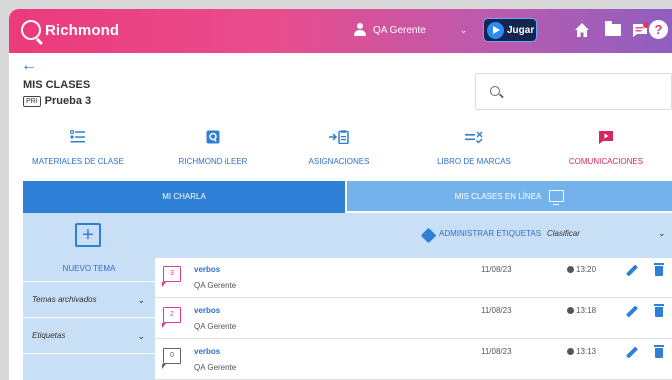 This screenshot has width=672, height=380. I want to click on search-input, so click(573, 91).